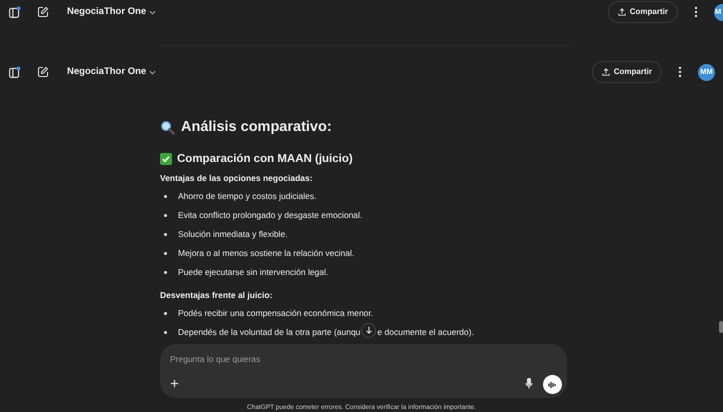 Image resolution: width=723 pixels, height=412 pixels. Describe the element at coordinates (721, 327) in the screenshot. I see `scrollbar-thumb` at that location.